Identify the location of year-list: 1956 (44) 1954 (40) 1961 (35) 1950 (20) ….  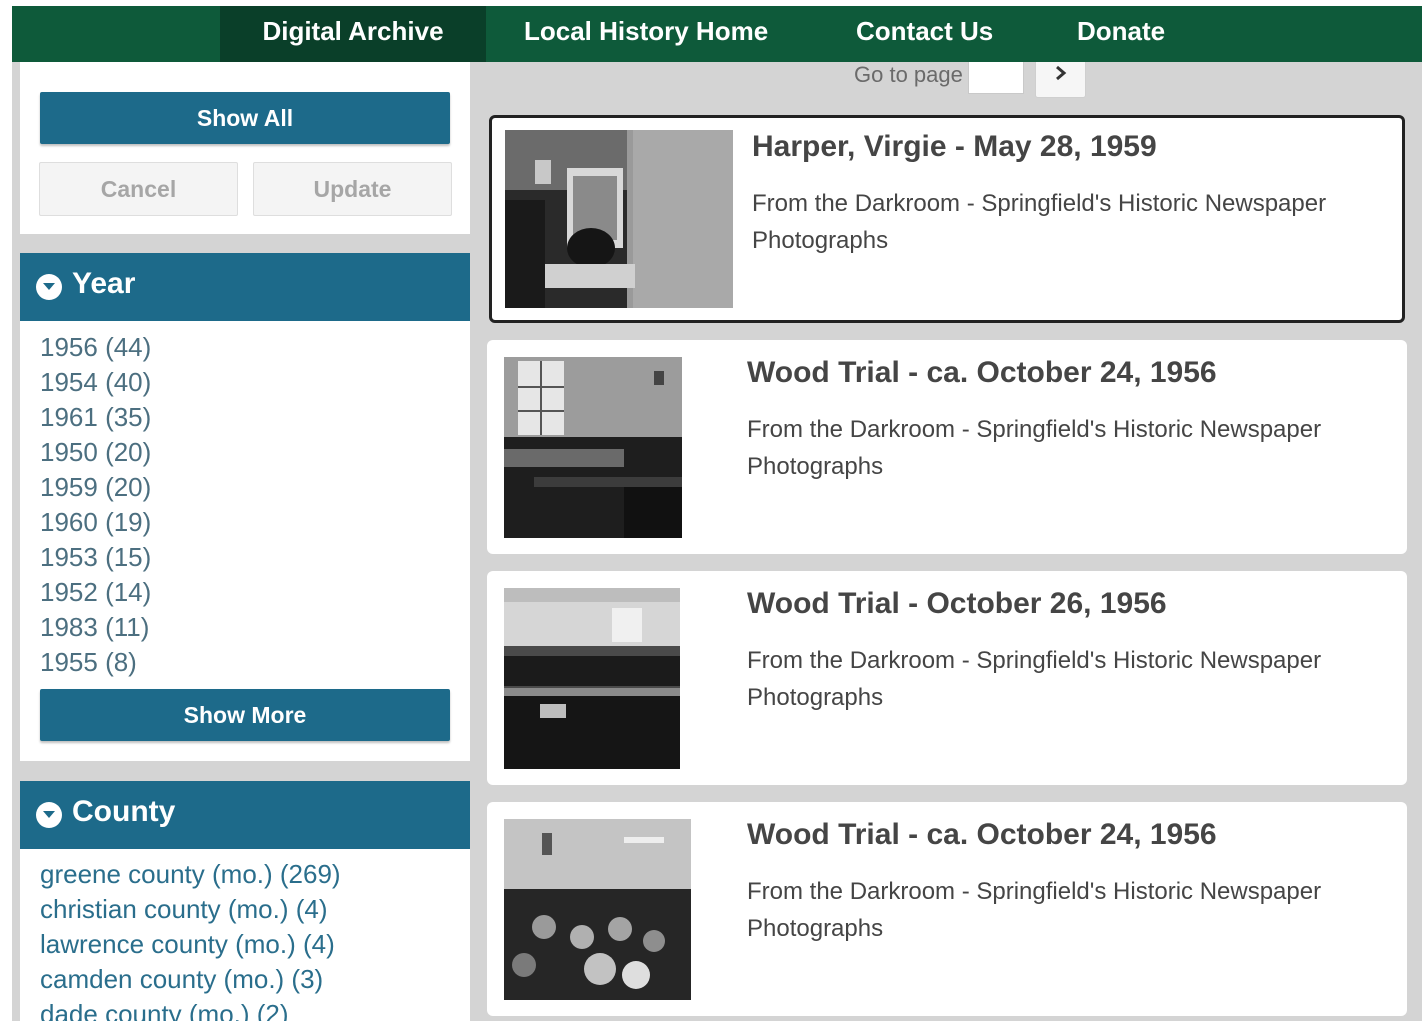
(95, 505).